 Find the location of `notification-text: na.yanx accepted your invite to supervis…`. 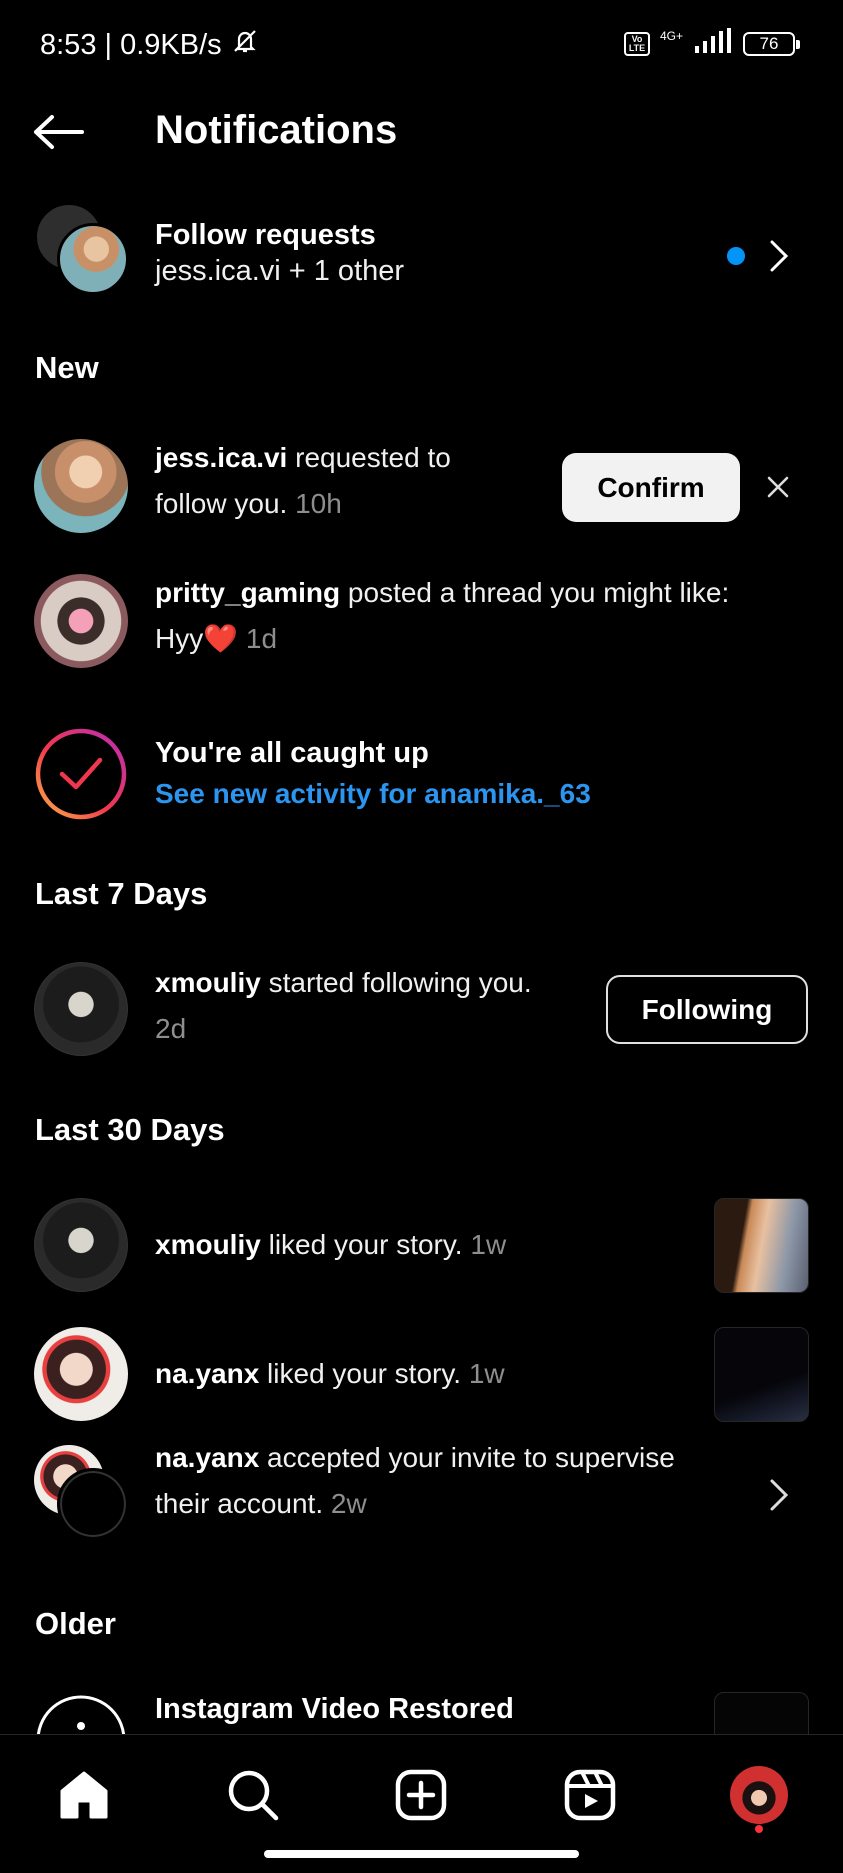

notification-text: na.yanx accepted your invite to supervis… is located at coordinates (415, 1480).